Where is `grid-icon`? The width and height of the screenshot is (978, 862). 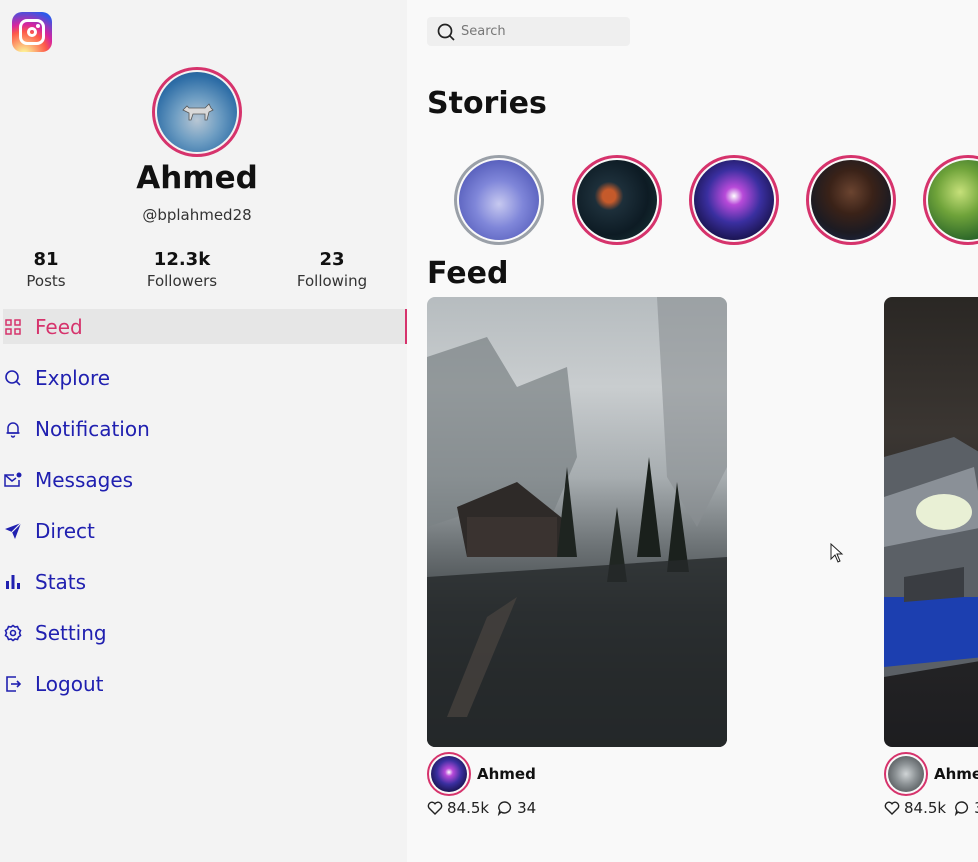
grid-icon is located at coordinates (13, 327).